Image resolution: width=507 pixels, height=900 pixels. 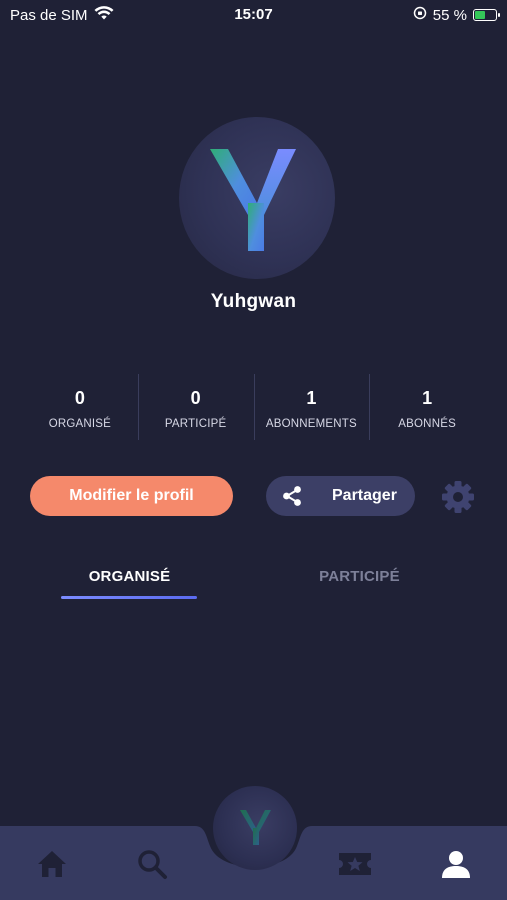 I want to click on stat-organized: 0 ORGANISÉ, so click(x=80, y=408).